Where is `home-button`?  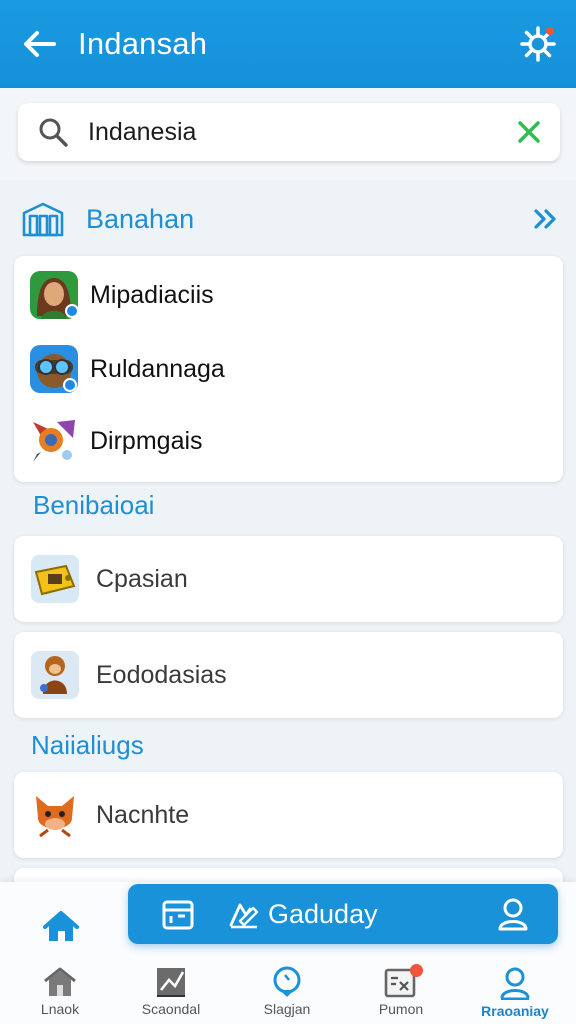
home-button is located at coordinates (61, 927).